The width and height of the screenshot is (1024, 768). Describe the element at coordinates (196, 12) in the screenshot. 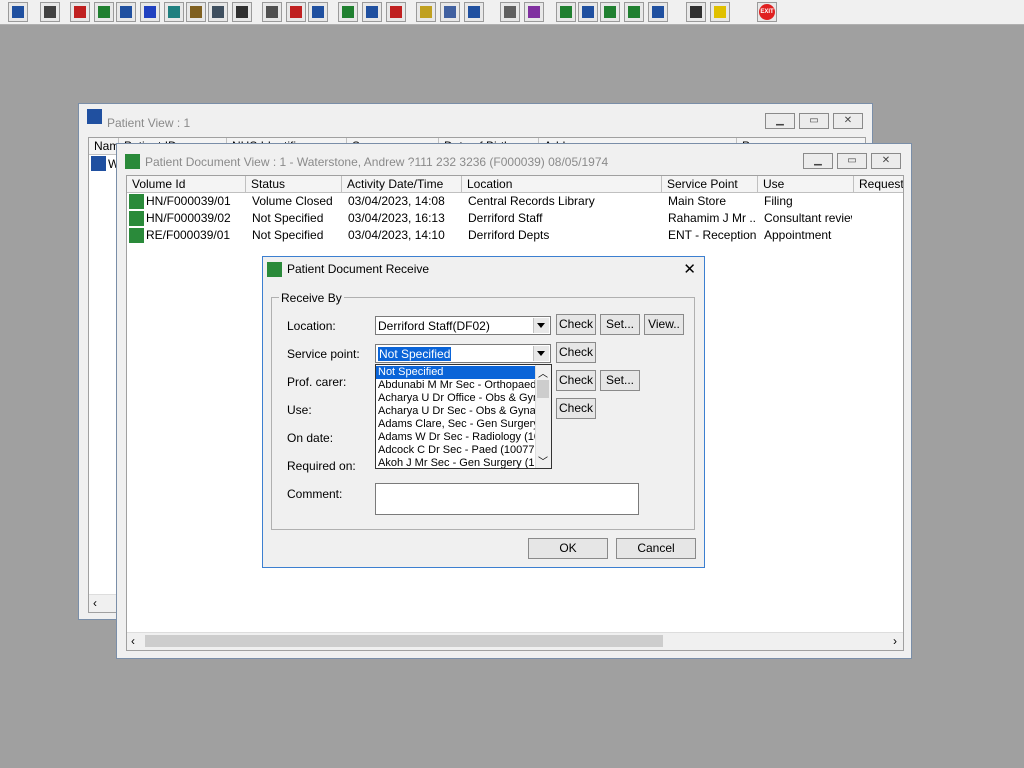

I see `note-button` at that location.